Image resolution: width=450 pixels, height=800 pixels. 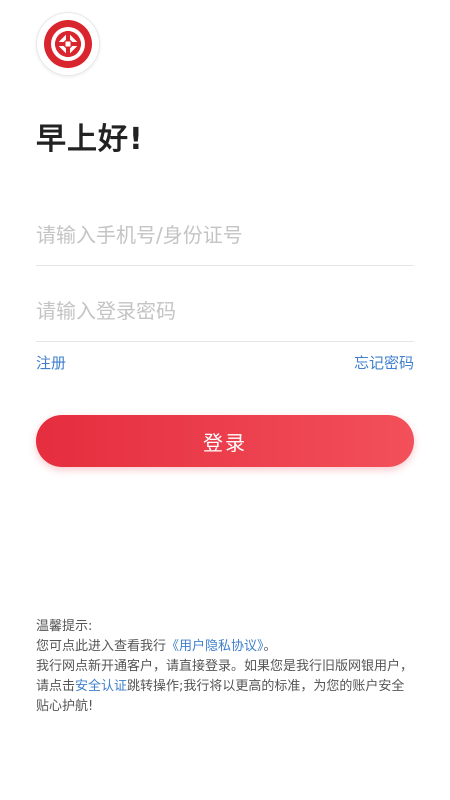 I want to click on bank-logo, so click(x=68, y=44).